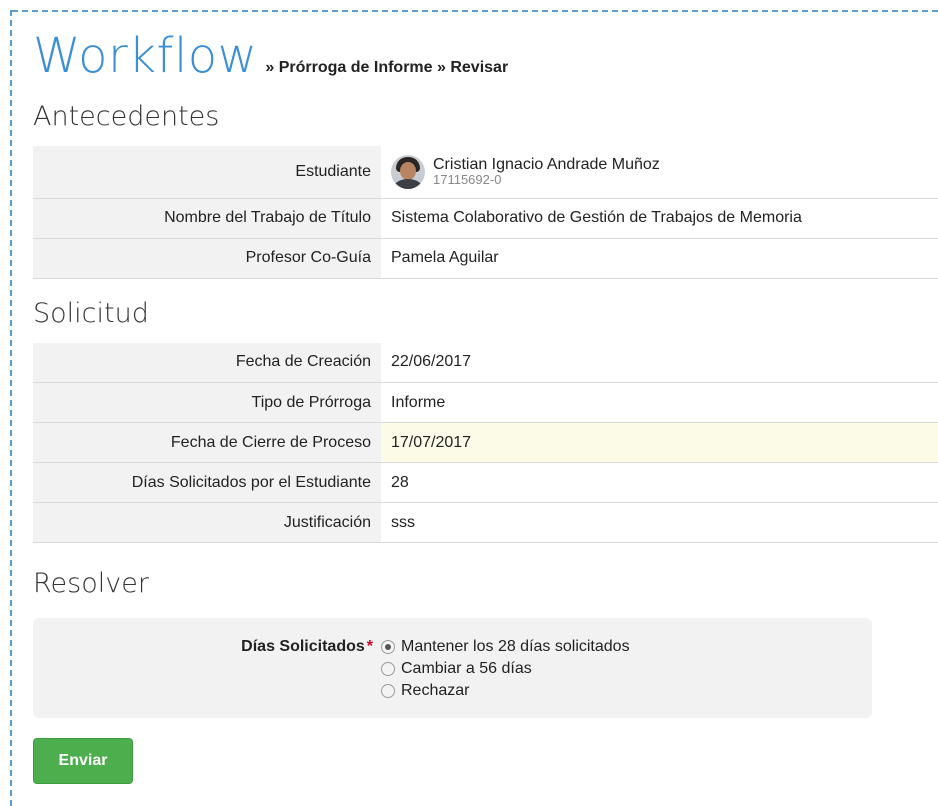 This screenshot has width=938, height=806. Describe the element at coordinates (659, 442) in the screenshot. I see `row-value: 17/07/2017` at that location.